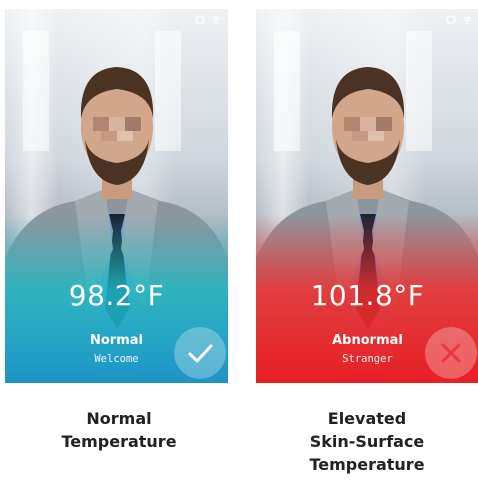  What do you see at coordinates (200, 353) in the screenshot?
I see `check-icon` at bounding box center [200, 353].